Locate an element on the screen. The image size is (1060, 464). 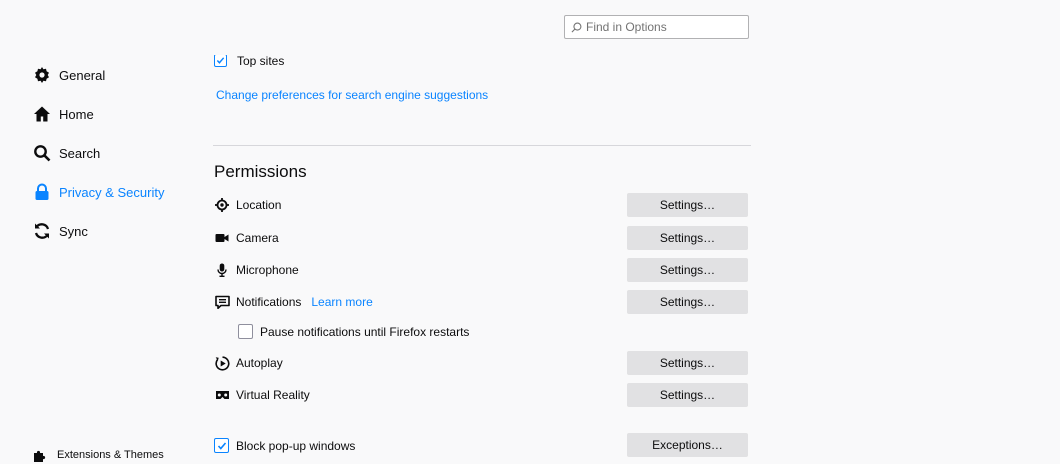
sidebar-item-label: Sync is located at coordinates (73, 231).